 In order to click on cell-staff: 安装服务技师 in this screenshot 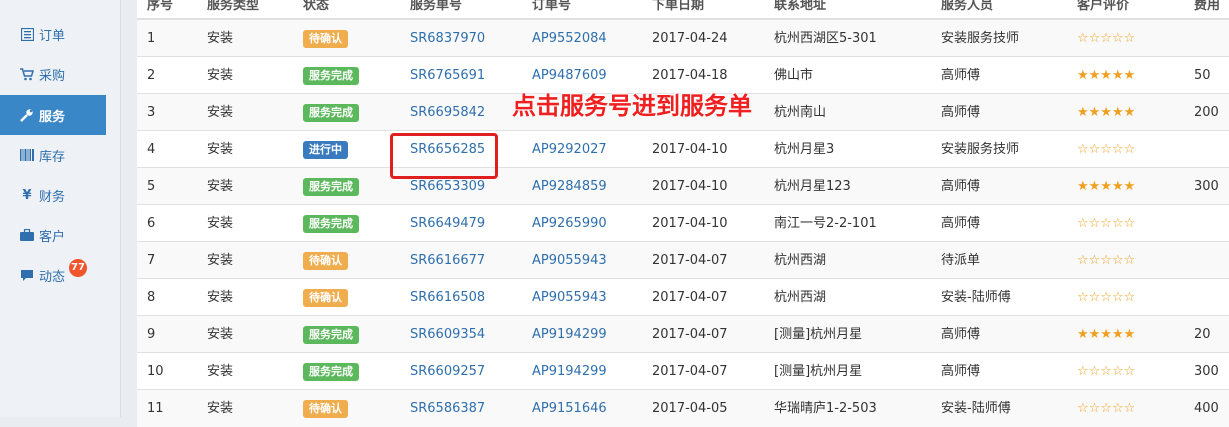, I will do `click(980, 38)`.